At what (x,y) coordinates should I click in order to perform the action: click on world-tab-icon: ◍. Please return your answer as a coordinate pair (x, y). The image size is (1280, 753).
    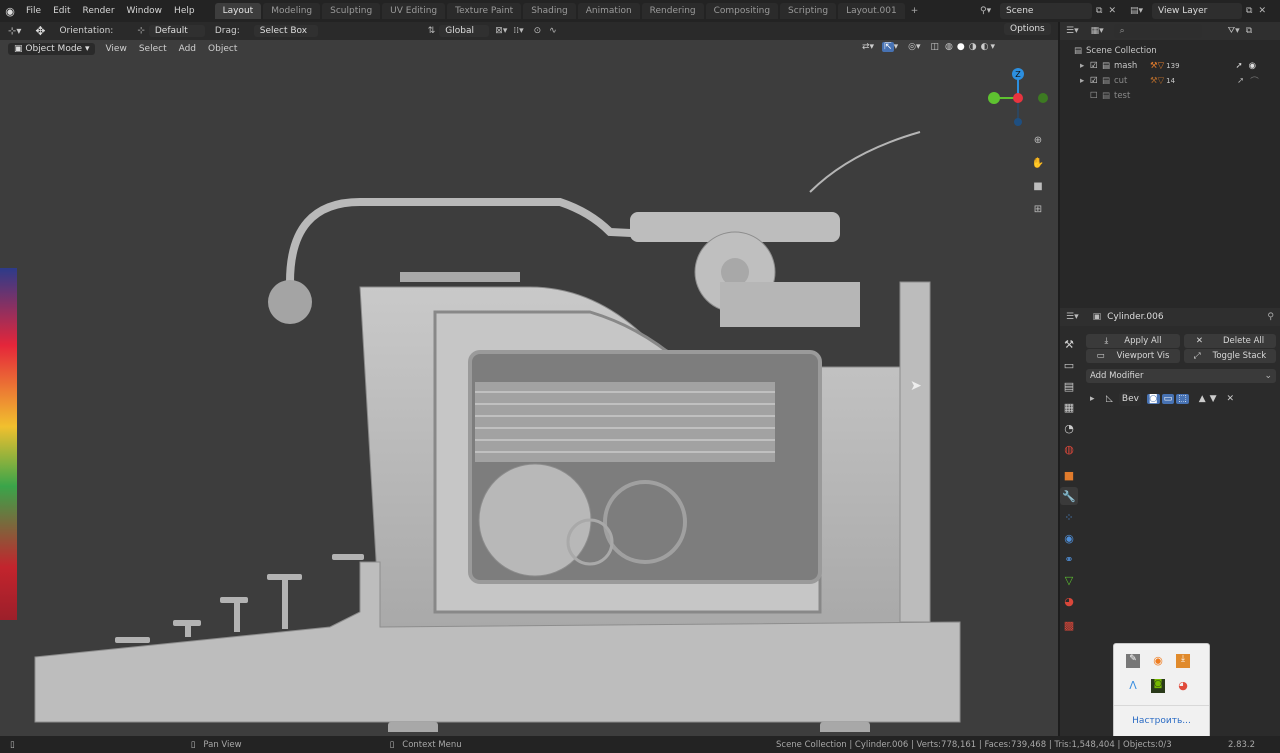
    Looking at the image, I should click on (1069, 449).